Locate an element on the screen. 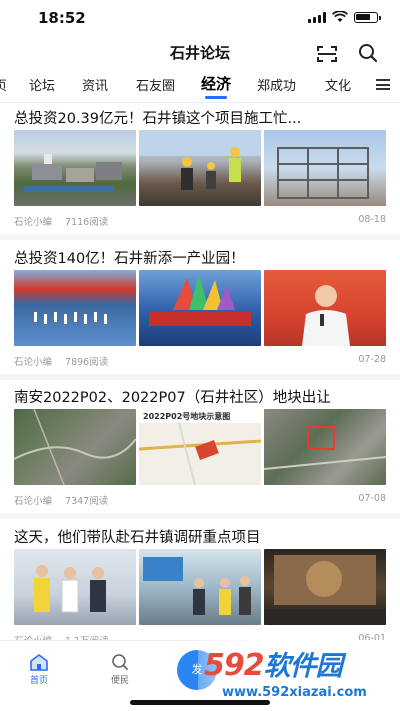  nav-home: 首页 is located at coordinates (39, 669).